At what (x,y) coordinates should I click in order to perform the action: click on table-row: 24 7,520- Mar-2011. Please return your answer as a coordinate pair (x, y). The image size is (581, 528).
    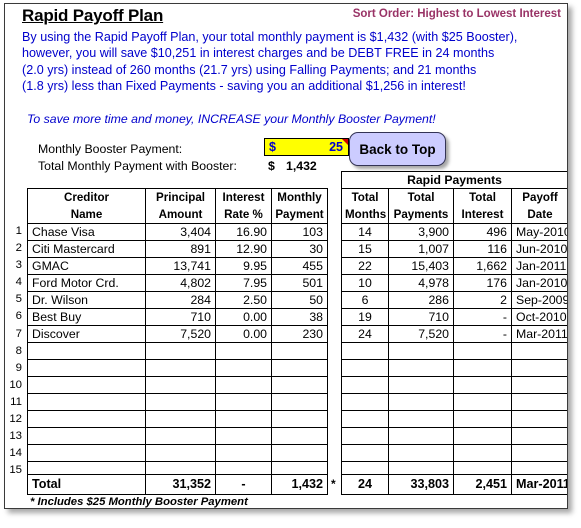
    Looking at the image, I should click on (454, 334).